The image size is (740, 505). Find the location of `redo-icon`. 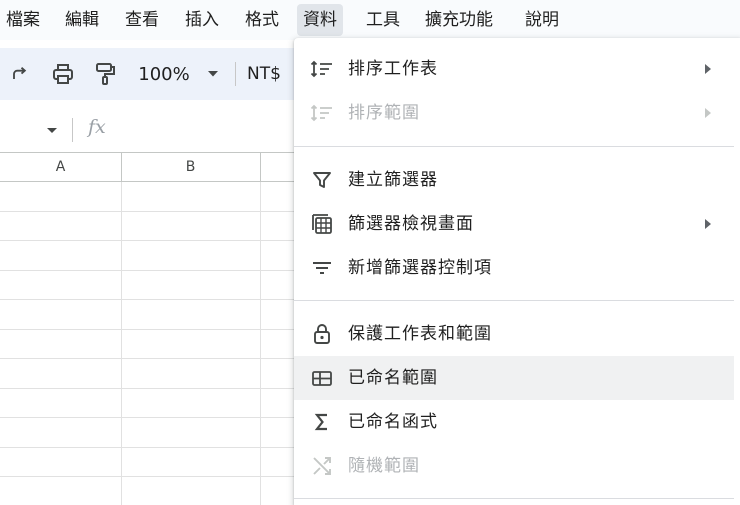

redo-icon is located at coordinates (20, 73).